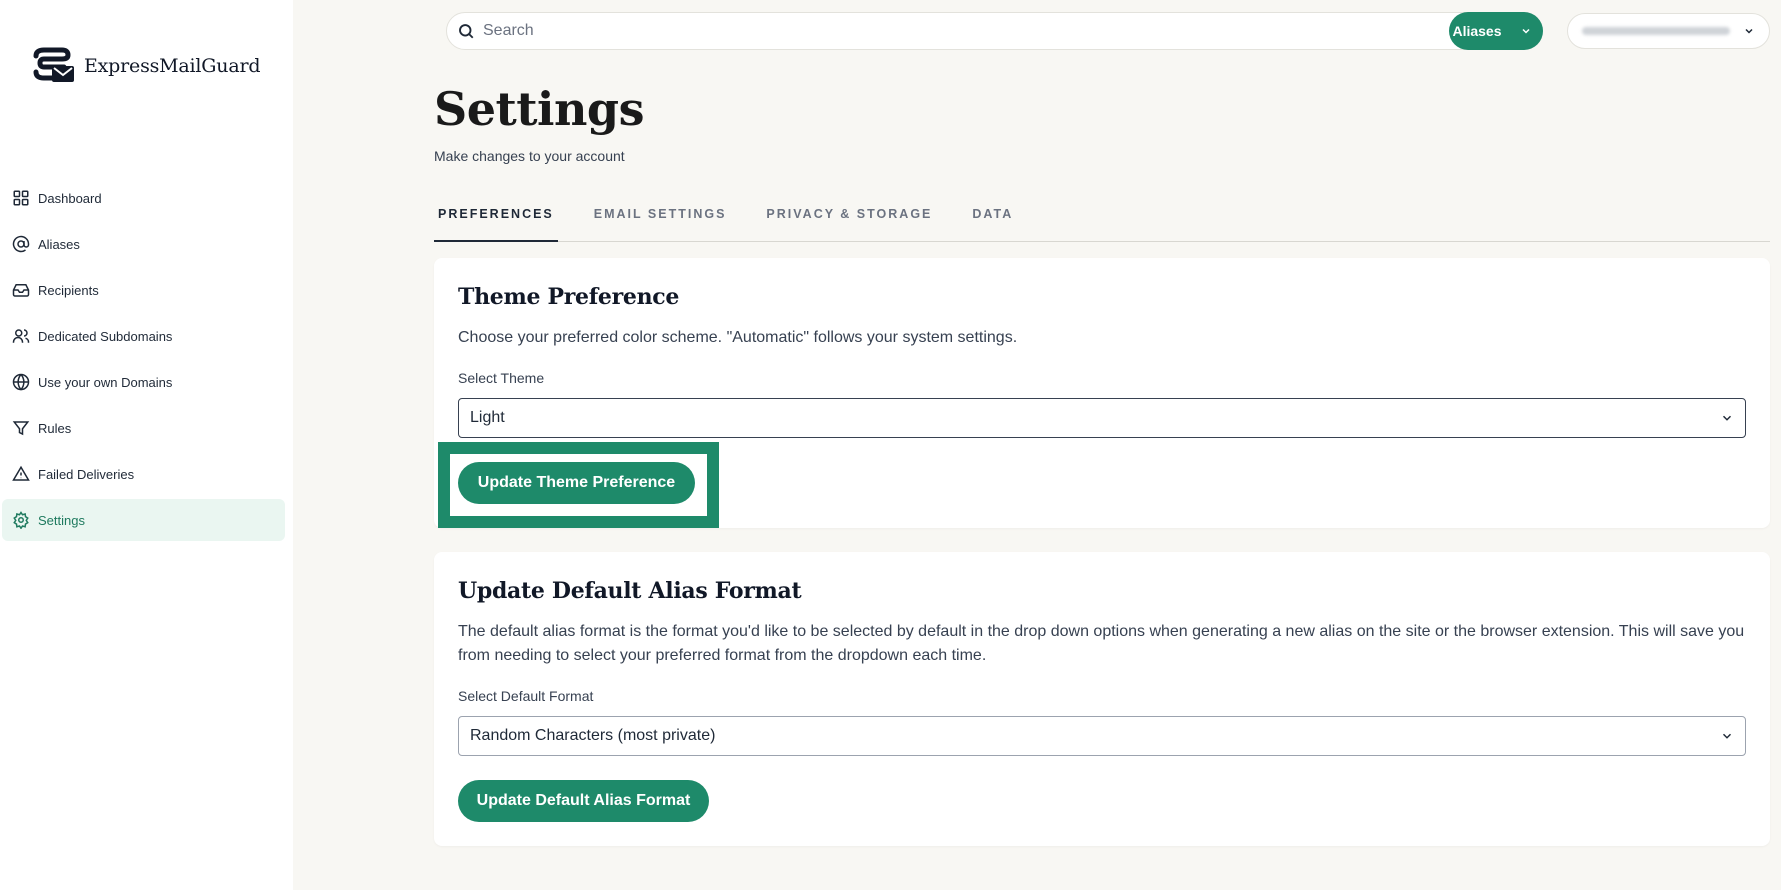 The image size is (1781, 890). I want to click on sidebar-item-label: Settings, so click(61, 520).